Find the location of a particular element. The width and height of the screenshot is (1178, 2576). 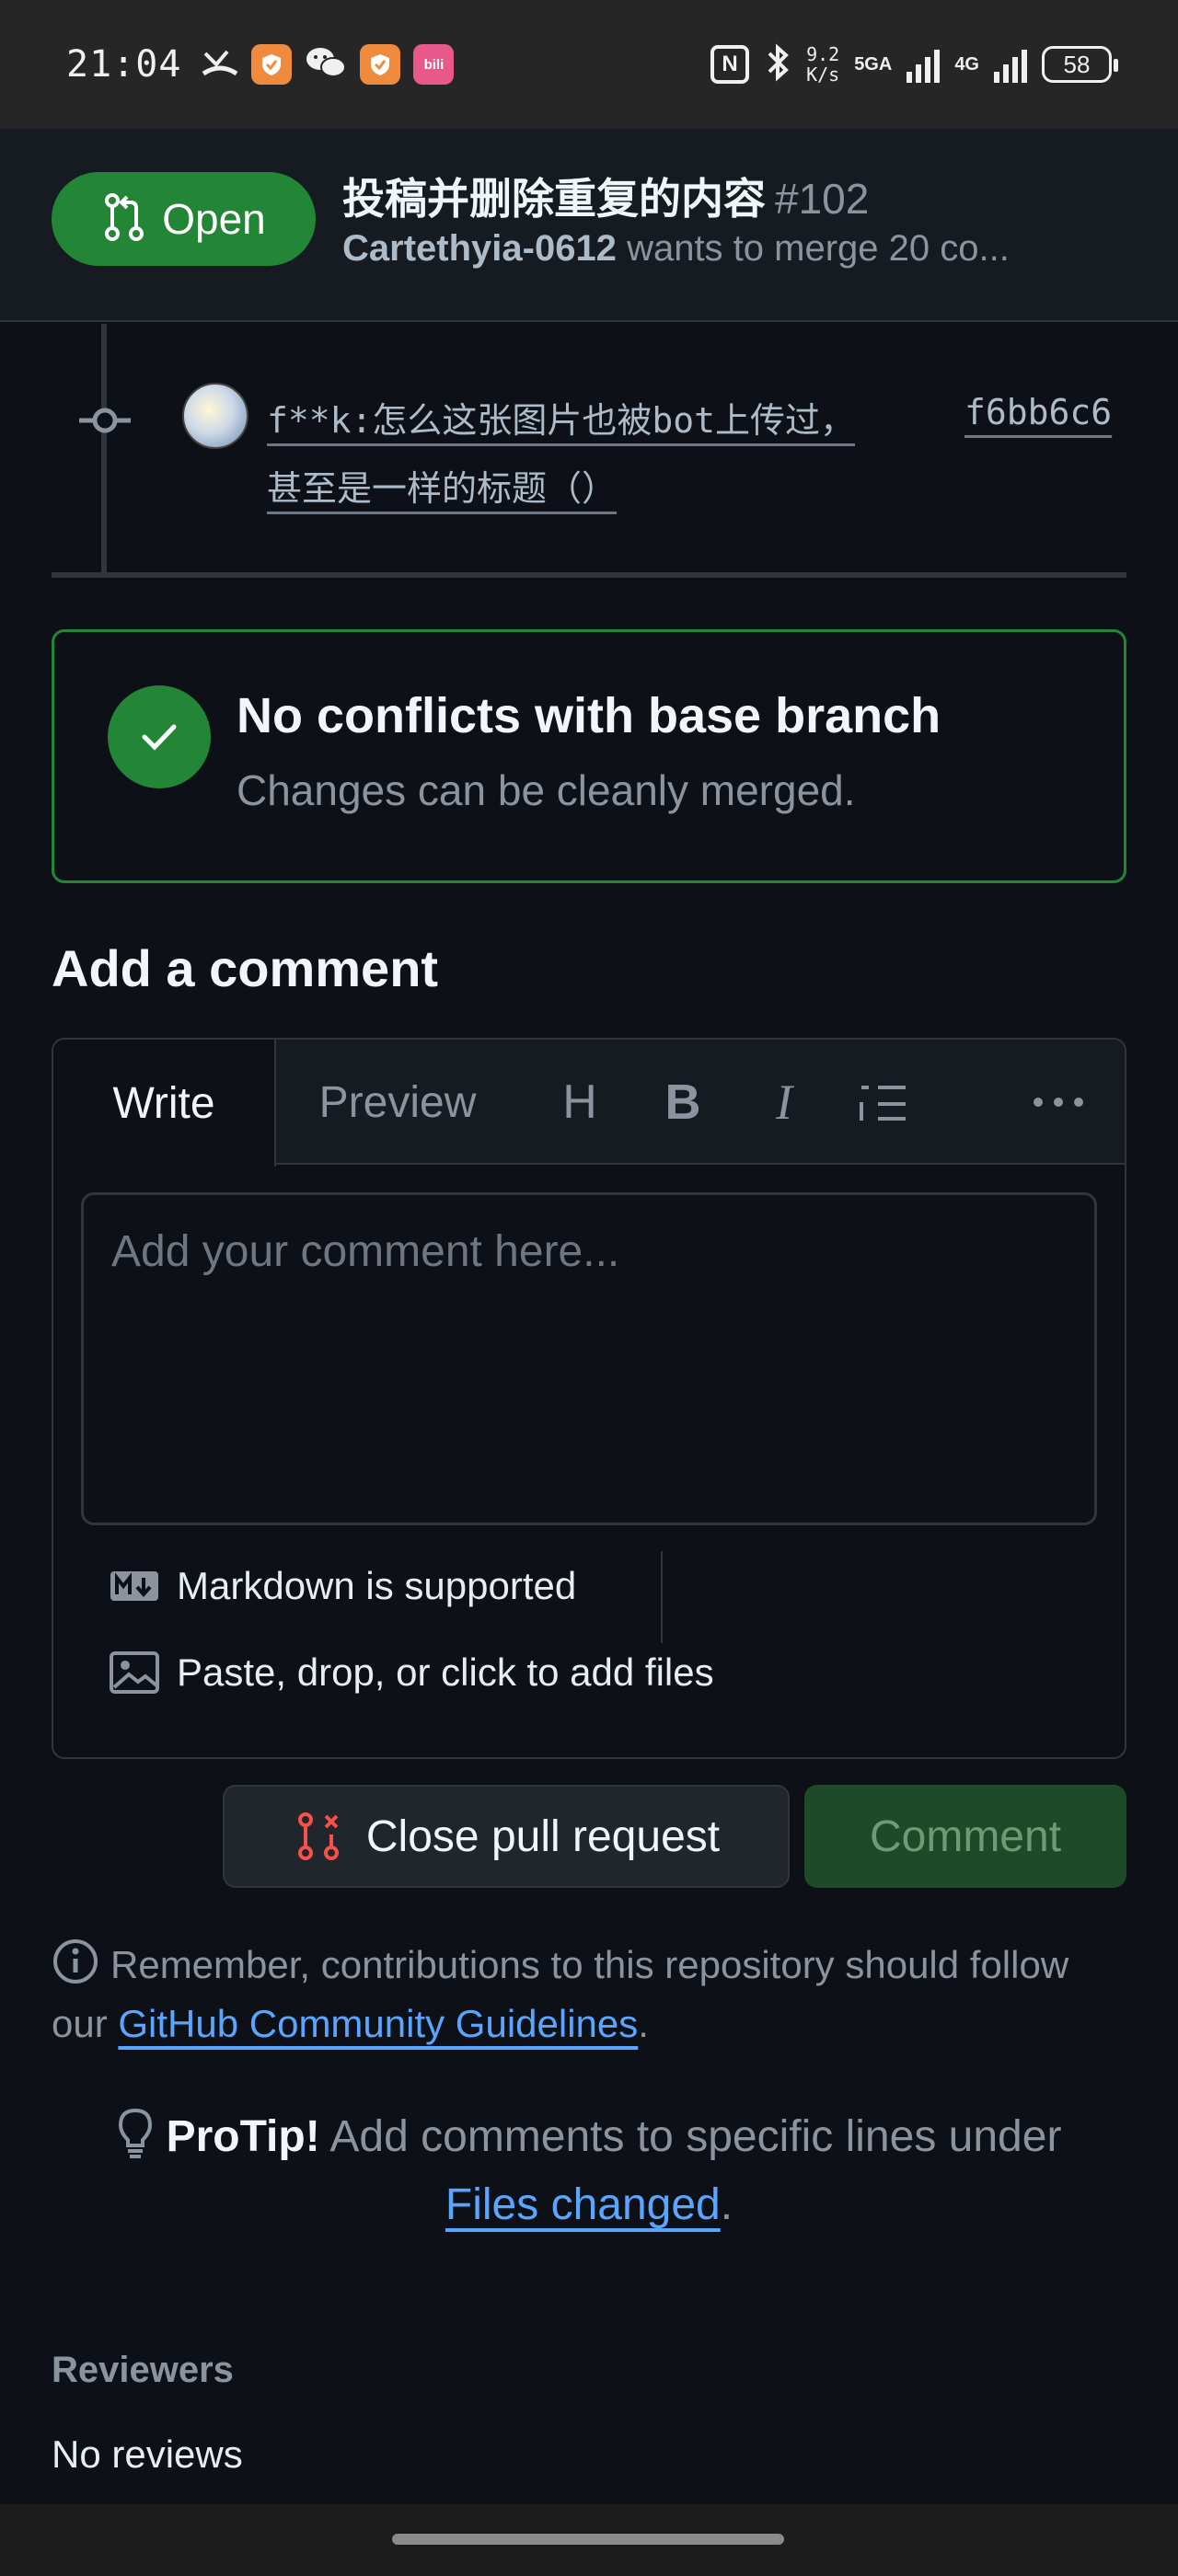

pull-request-icon is located at coordinates (124, 219).